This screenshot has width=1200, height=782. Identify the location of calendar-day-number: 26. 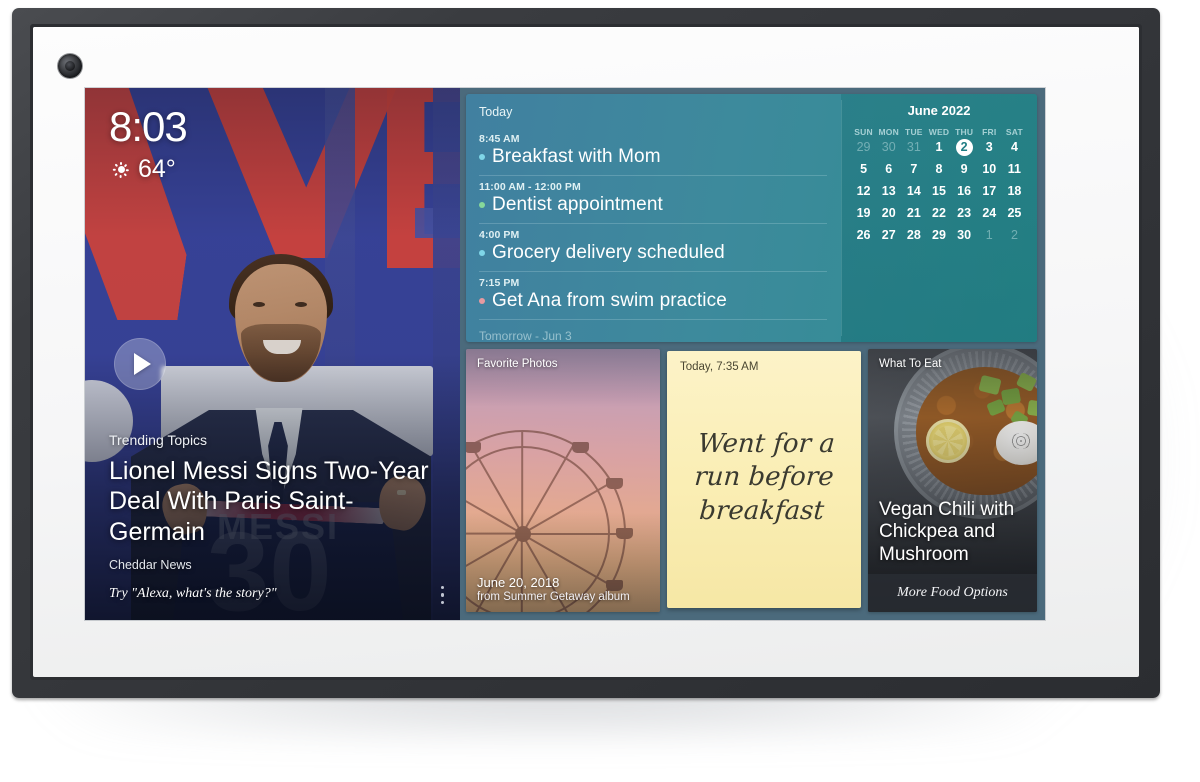
(863, 235).